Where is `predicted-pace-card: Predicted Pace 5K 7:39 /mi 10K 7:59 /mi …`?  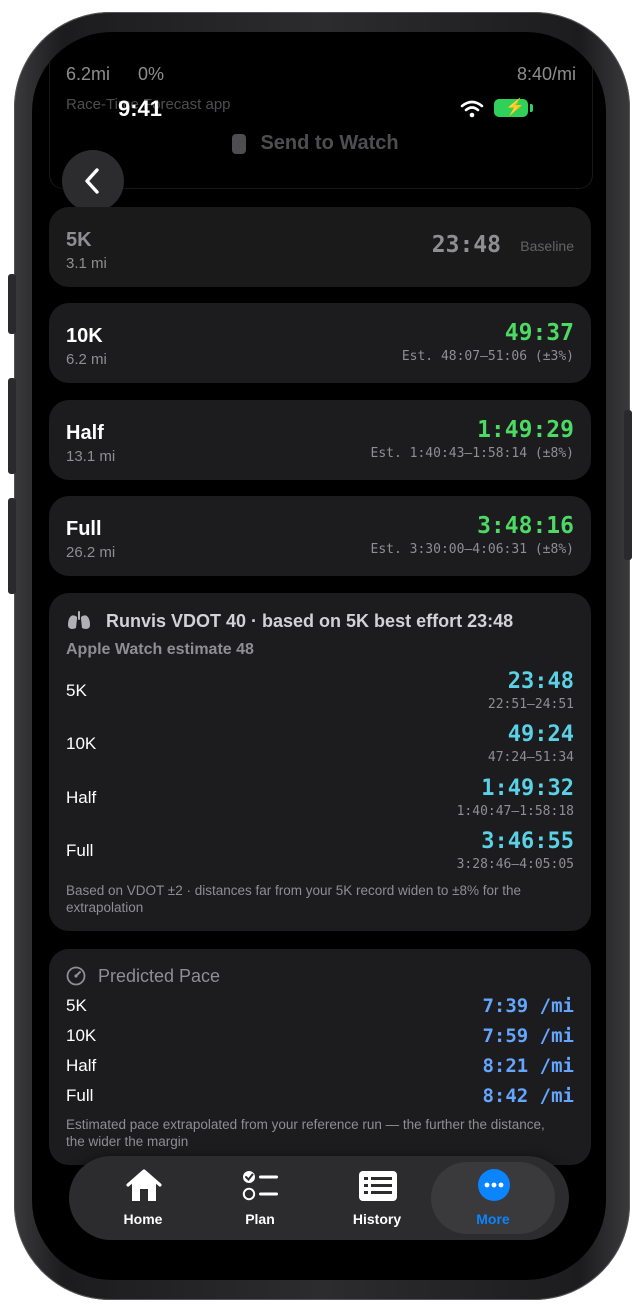 predicted-pace-card: Predicted Pace 5K 7:39 /mi 10K 7:59 /mi … is located at coordinates (320, 1057).